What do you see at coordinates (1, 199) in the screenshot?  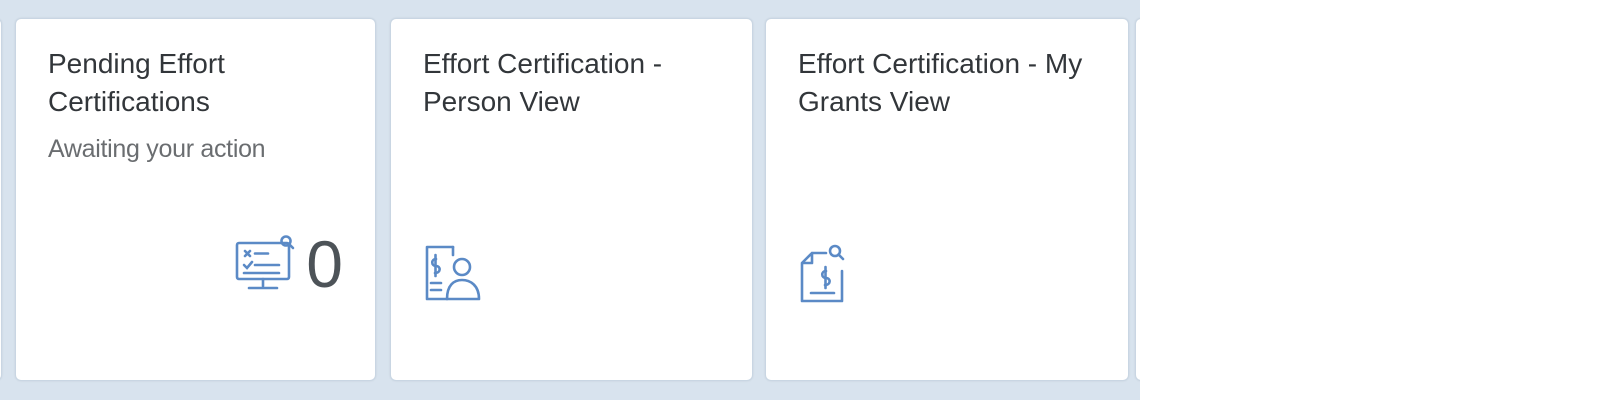 I see `tile-partial-left` at bounding box center [1, 199].